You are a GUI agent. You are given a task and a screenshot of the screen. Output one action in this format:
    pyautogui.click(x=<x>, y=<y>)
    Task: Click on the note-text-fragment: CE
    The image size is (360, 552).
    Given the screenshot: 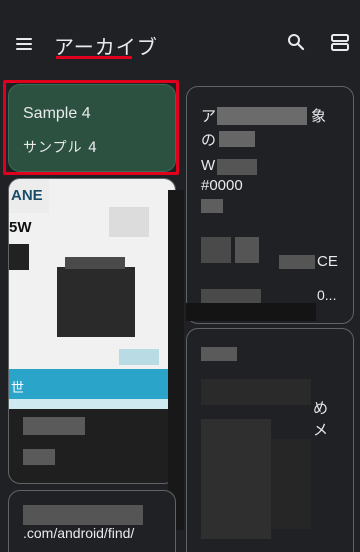 What is the action you would take?
    pyautogui.click(x=327, y=261)
    